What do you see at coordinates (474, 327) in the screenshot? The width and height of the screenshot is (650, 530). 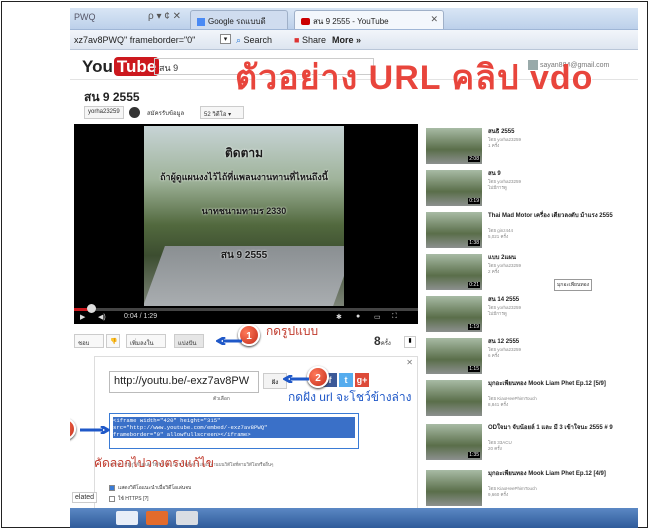 I see `video-duration: 1:19` at bounding box center [474, 327].